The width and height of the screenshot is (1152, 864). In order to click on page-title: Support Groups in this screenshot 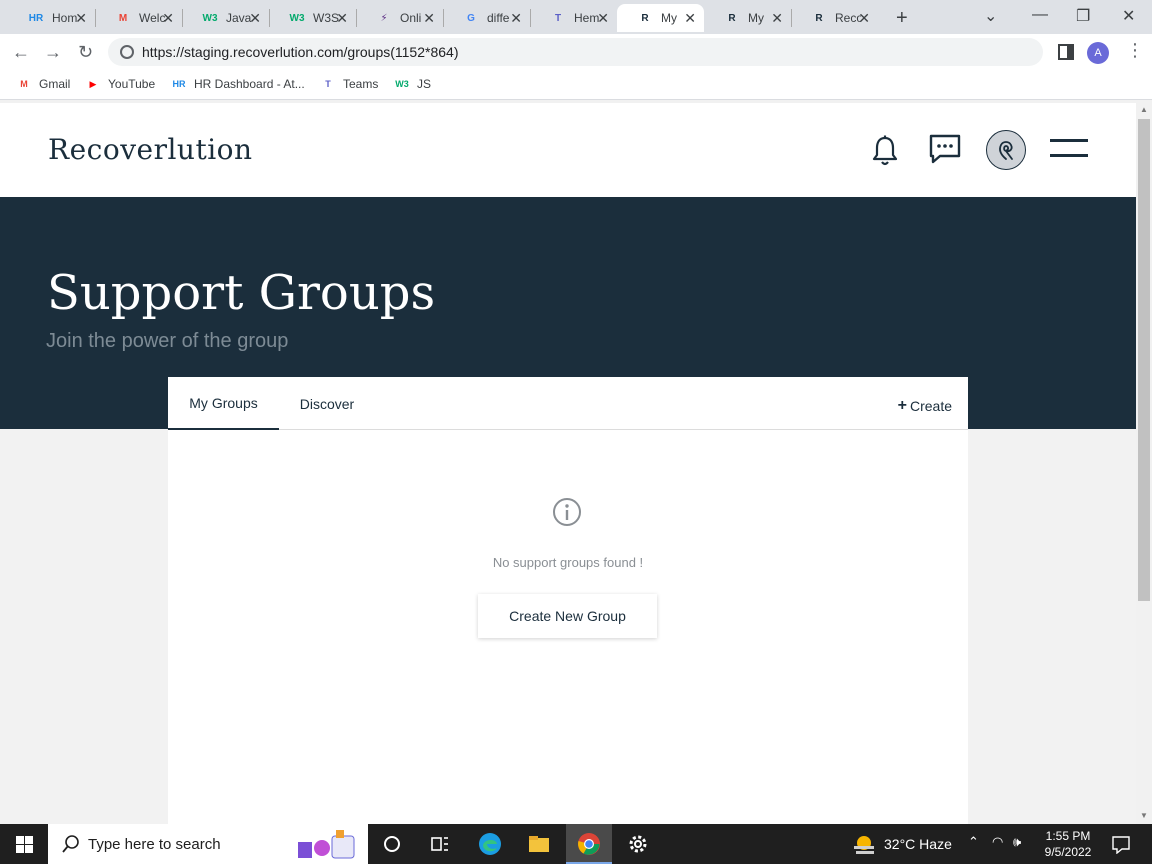, I will do `click(241, 293)`.